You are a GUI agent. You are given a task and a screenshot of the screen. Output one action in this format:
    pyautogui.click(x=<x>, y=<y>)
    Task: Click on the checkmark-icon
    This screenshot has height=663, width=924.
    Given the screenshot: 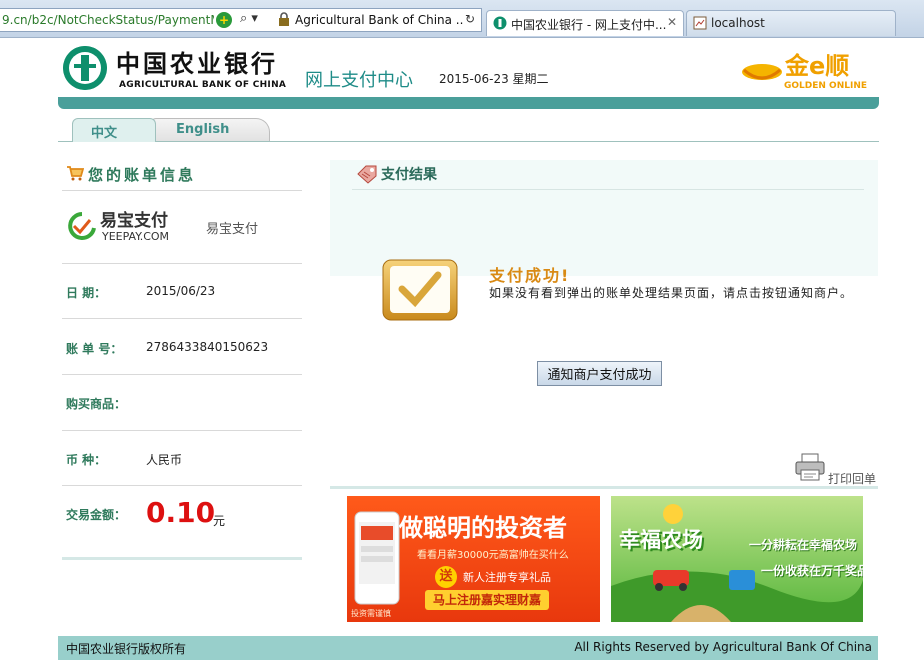 What is the action you would take?
    pyautogui.click(x=420, y=290)
    